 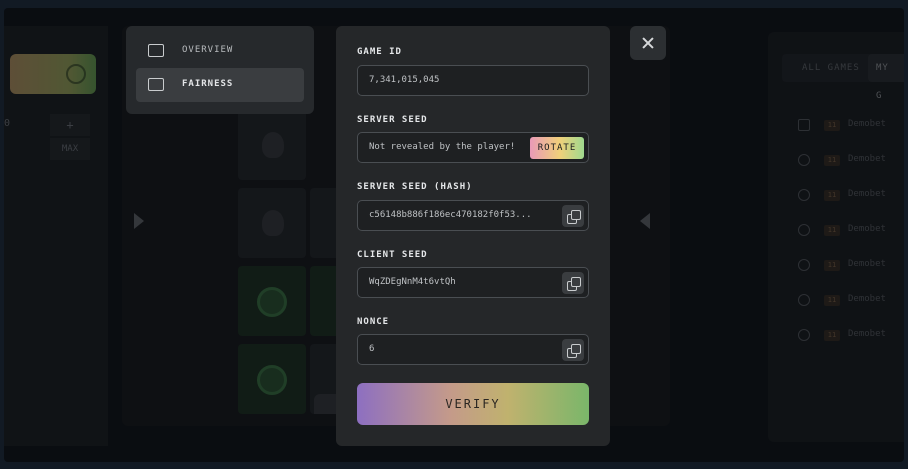 What do you see at coordinates (76, 74) in the screenshot?
I see `refresh-icon` at bounding box center [76, 74].